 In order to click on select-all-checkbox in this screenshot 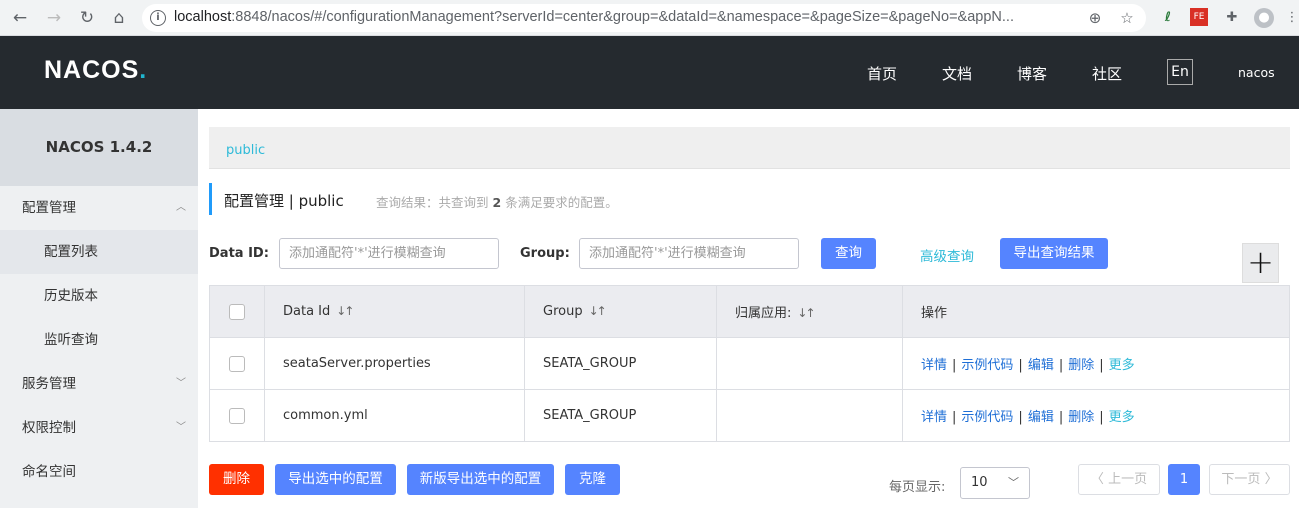, I will do `click(237, 311)`.